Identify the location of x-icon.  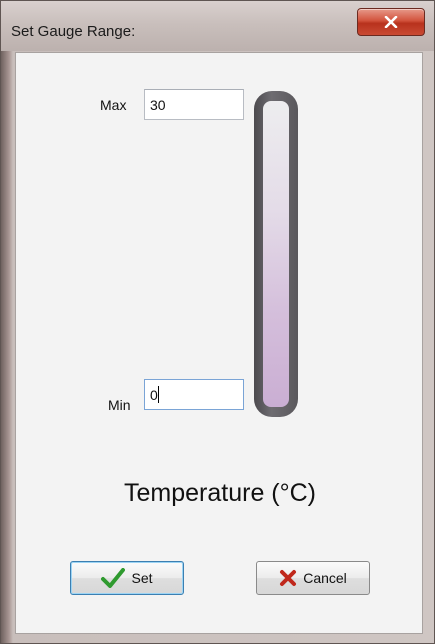
(288, 578).